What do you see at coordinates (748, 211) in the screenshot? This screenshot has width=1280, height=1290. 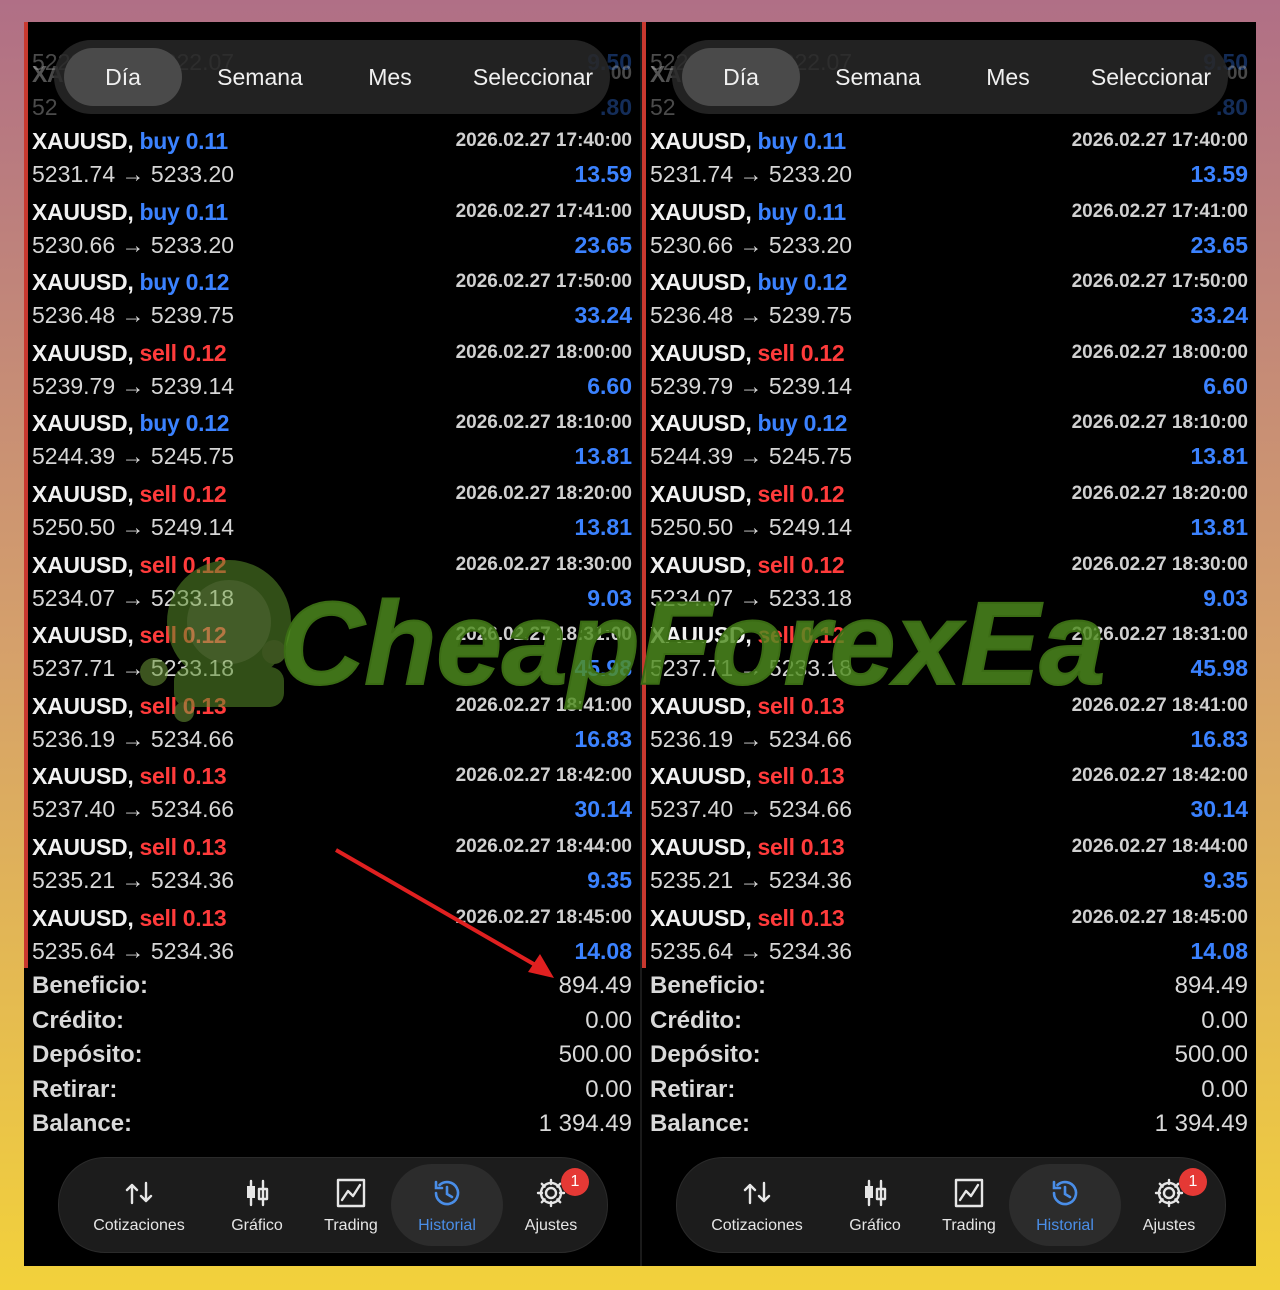 I see `trade-symbol: XAUUSD, buy 0.11` at bounding box center [748, 211].